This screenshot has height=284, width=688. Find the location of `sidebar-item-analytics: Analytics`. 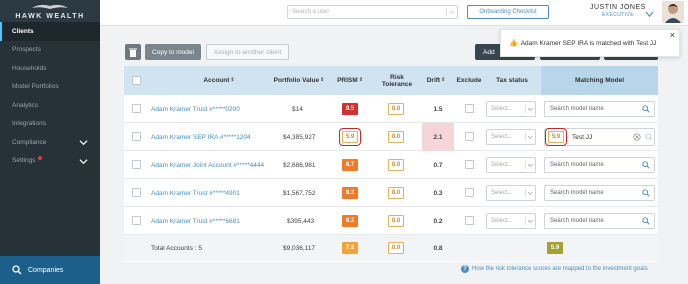

sidebar-item-analytics: Analytics is located at coordinates (50, 105).